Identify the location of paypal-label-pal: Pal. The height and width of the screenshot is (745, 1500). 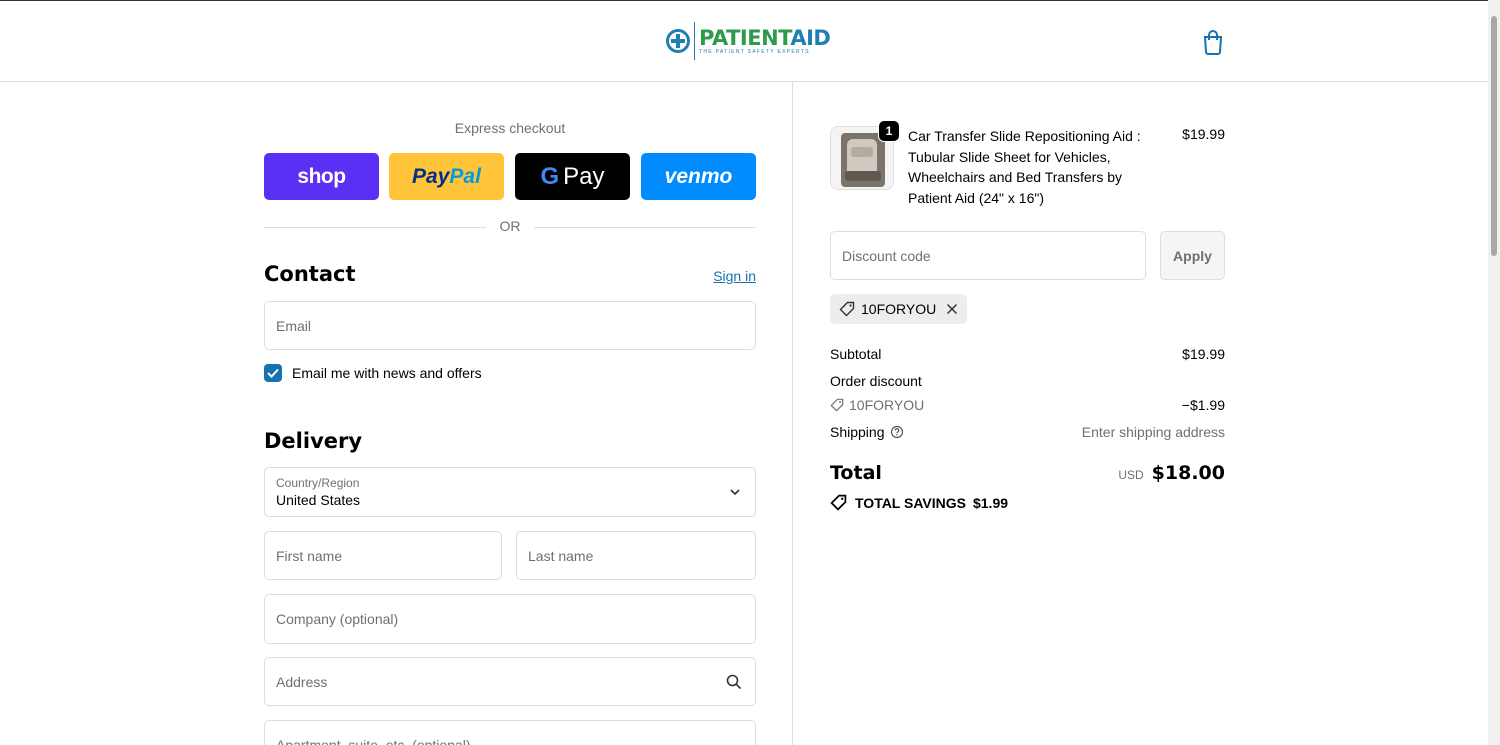
(465, 176).